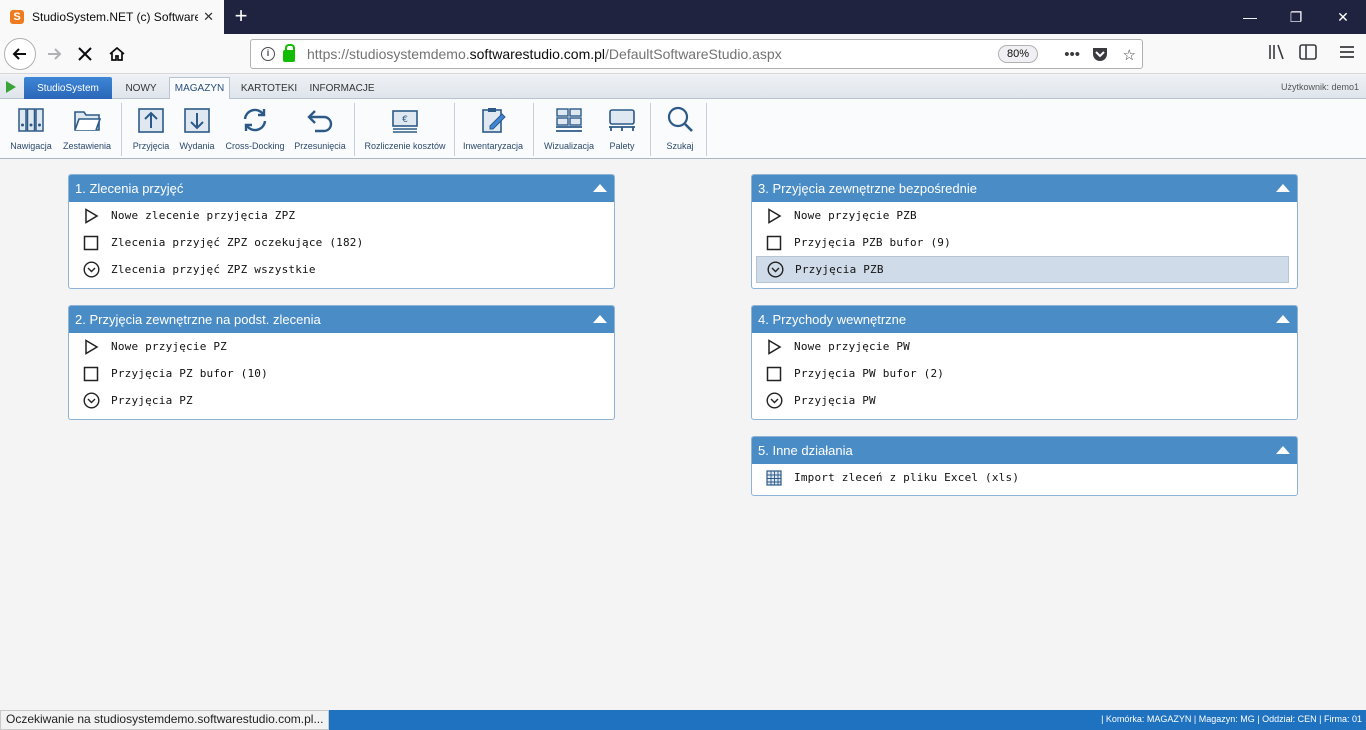 The height and width of the screenshot is (730, 1366). I want to click on lock-icon, so click(289, 53).